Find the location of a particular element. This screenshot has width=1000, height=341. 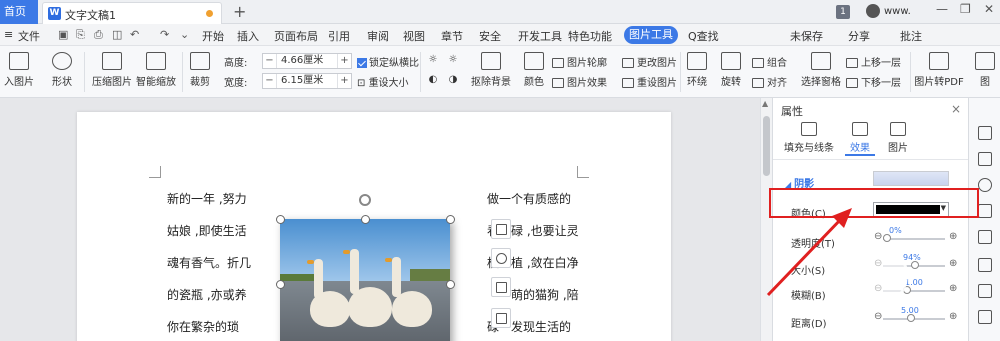

user-account: www. is located at coordinates (888, 11).